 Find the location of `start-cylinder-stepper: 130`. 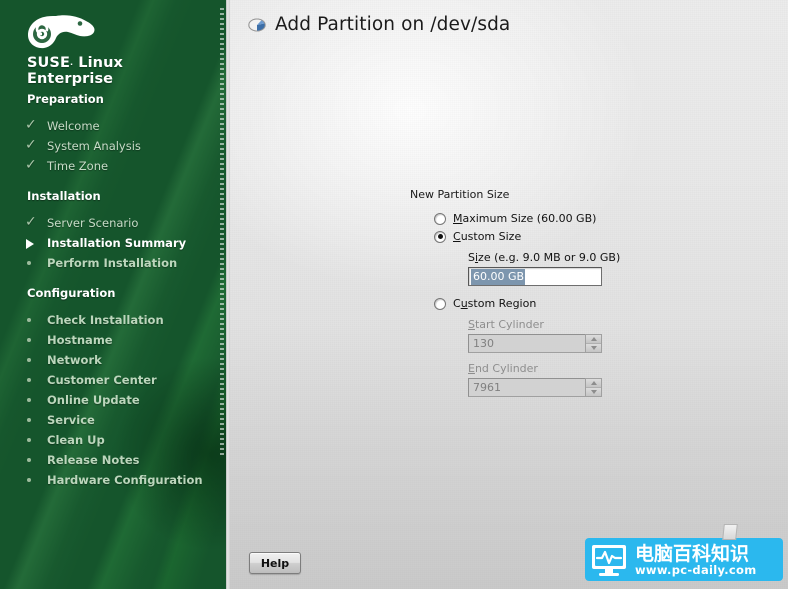

start-cylinder-stepper: 130 is located at coordinates (535, 343).